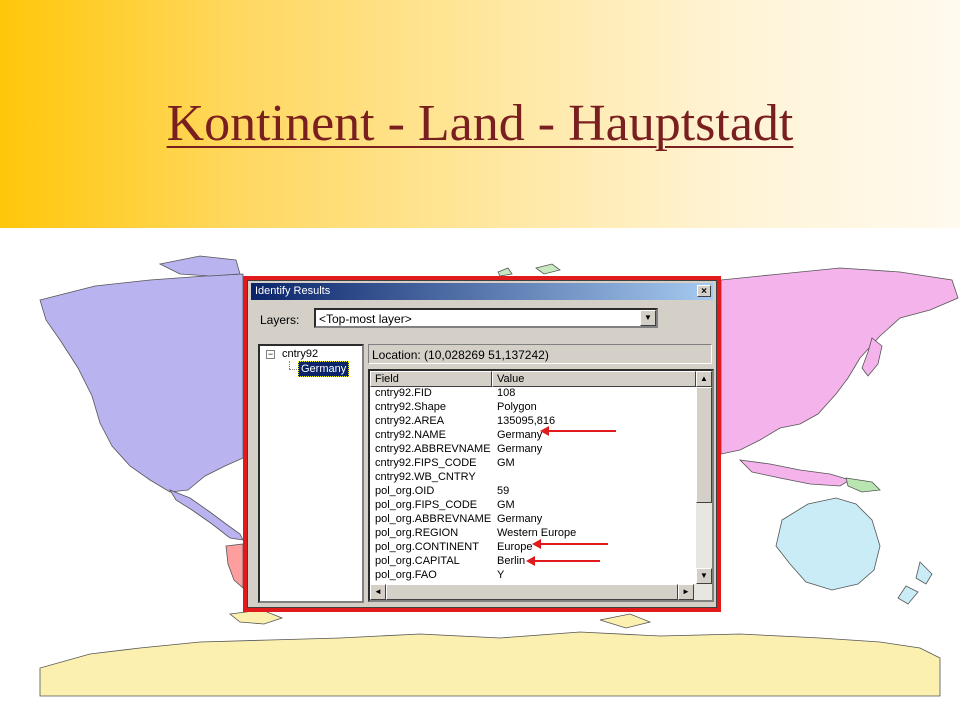  What do you see at coordinates (578, 431) in the screenshot?
I see `arrow-name-pointer` at bounding box center [578, 431].